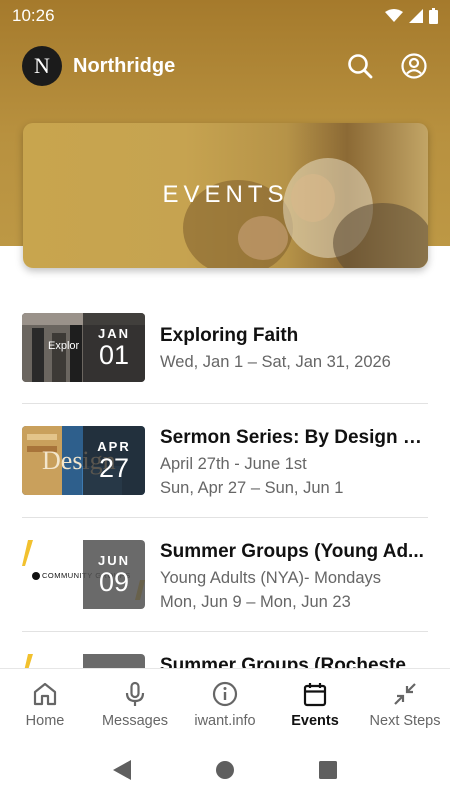 The width and height of the screenshot is (450, 800). I want to click on event-dates: Mon, Jun 9 – Mon, Jun 23, so click(255, 602).